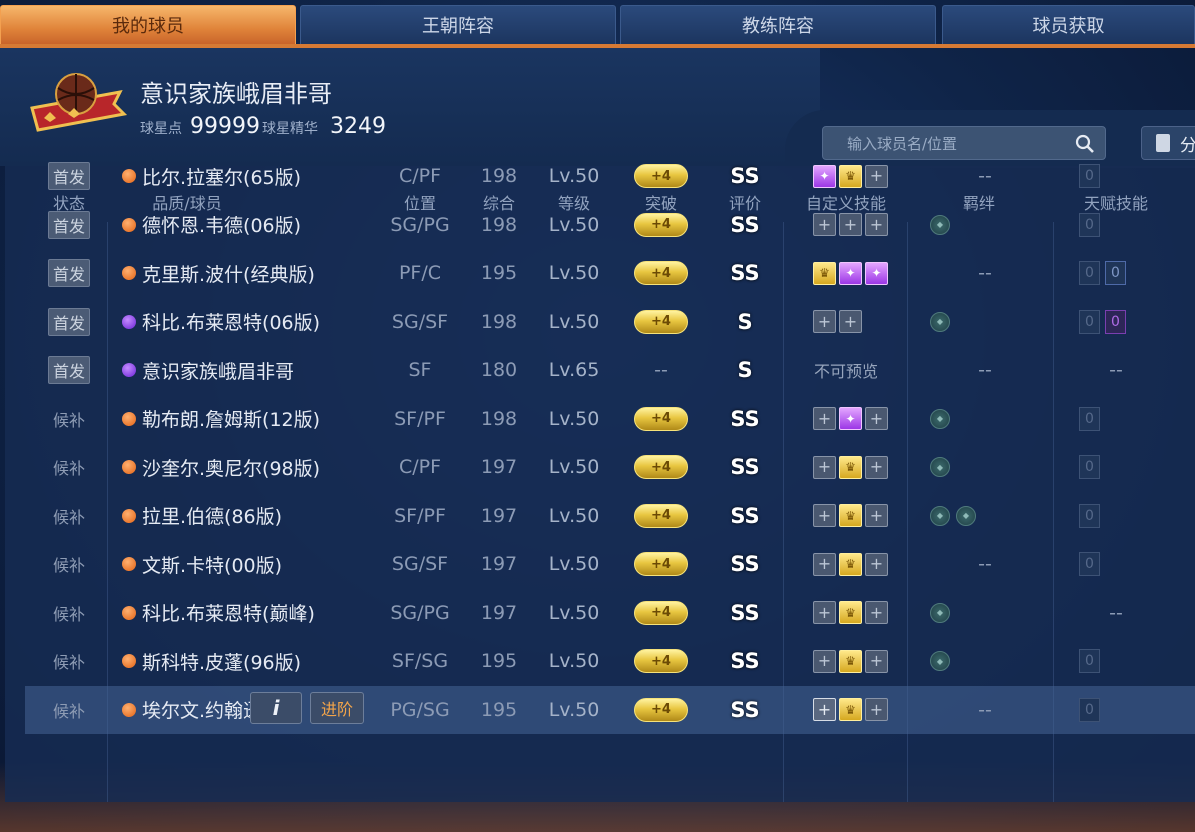 This screenshot has width=1195, height=832. I want to click on table-row: 候补 科比.布莱恩特(巅峰) SG/PG 197 Lv.50 +4 SS + ♛ + ◆ --, so click(600, 613).